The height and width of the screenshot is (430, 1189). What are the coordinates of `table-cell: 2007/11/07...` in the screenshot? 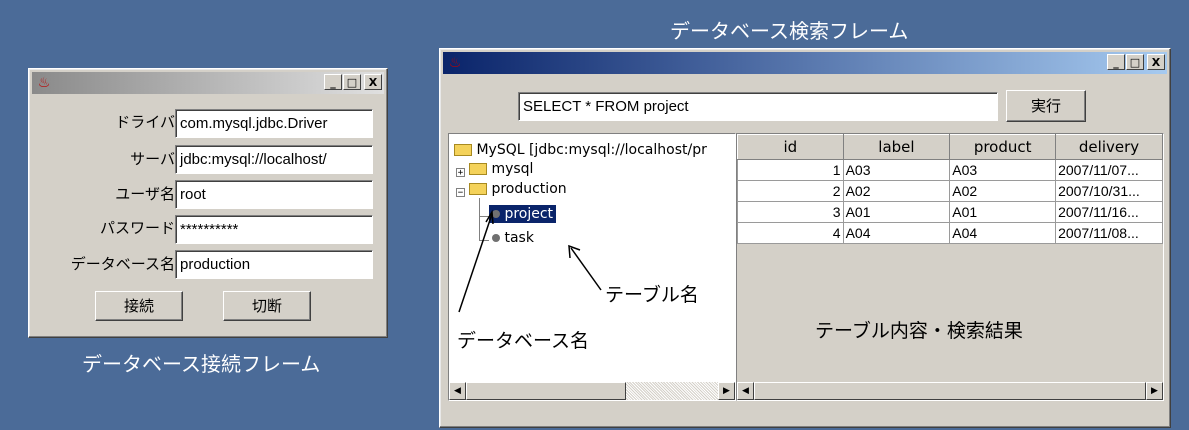 It's located at (1109, 170).